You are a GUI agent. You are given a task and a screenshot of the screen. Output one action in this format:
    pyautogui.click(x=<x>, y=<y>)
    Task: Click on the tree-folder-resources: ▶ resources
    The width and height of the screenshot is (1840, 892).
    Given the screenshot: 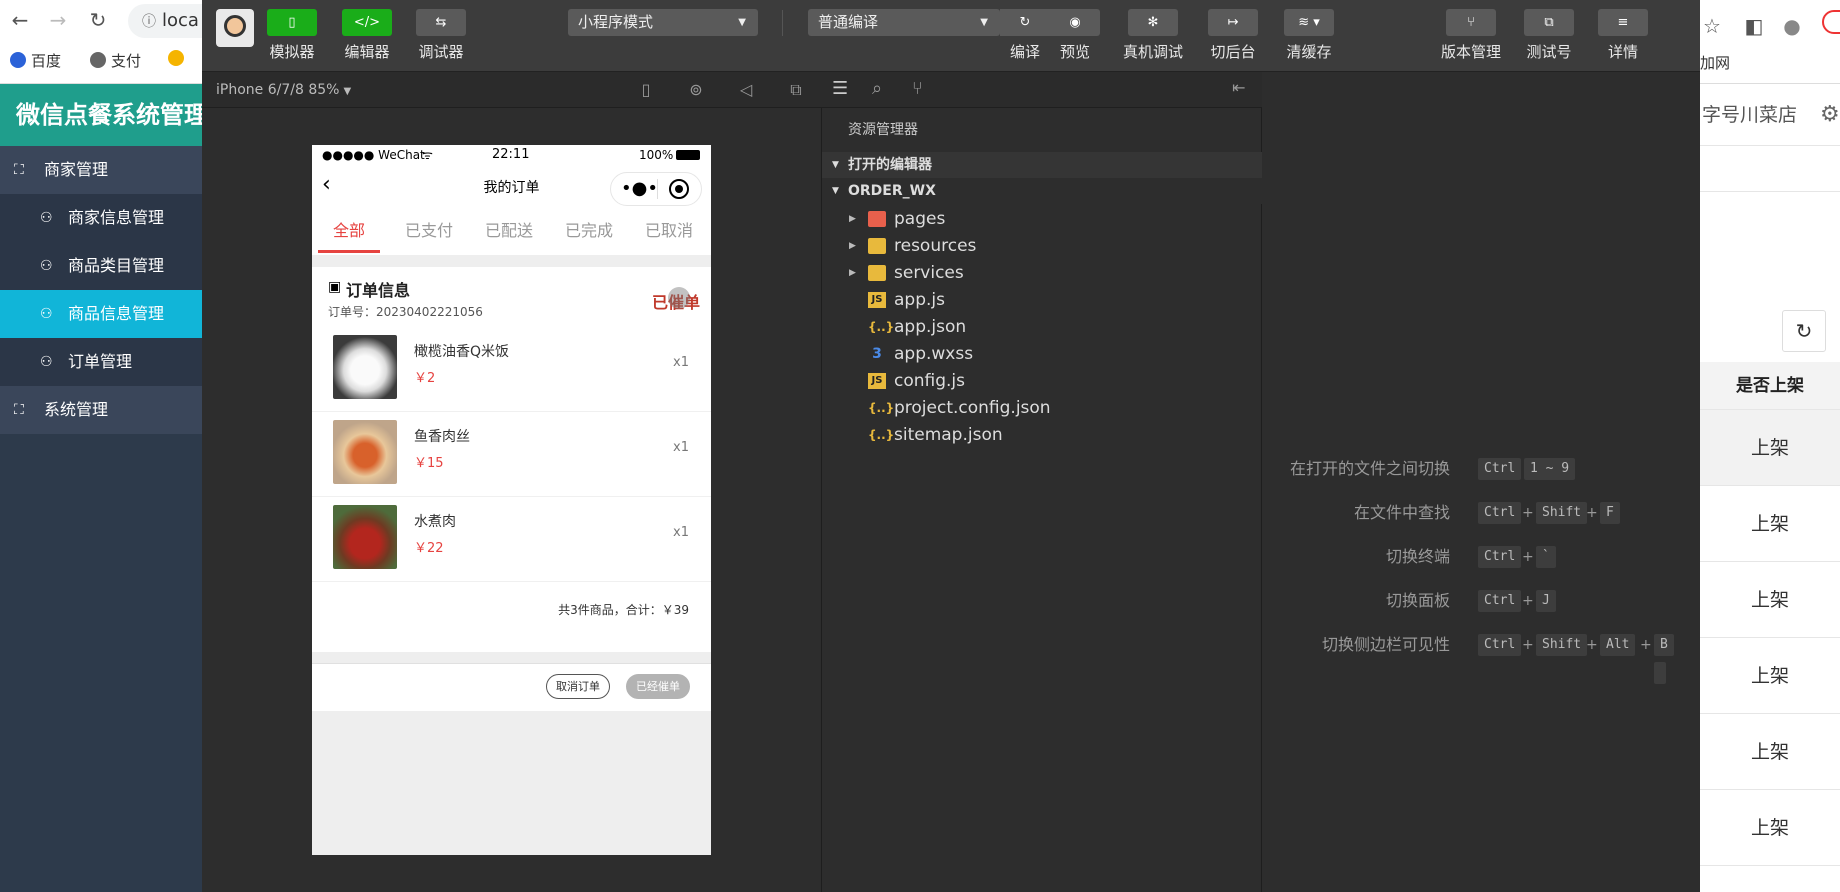 What is the action you would take?
    pyautogui.click(x=1042, y=246)
    